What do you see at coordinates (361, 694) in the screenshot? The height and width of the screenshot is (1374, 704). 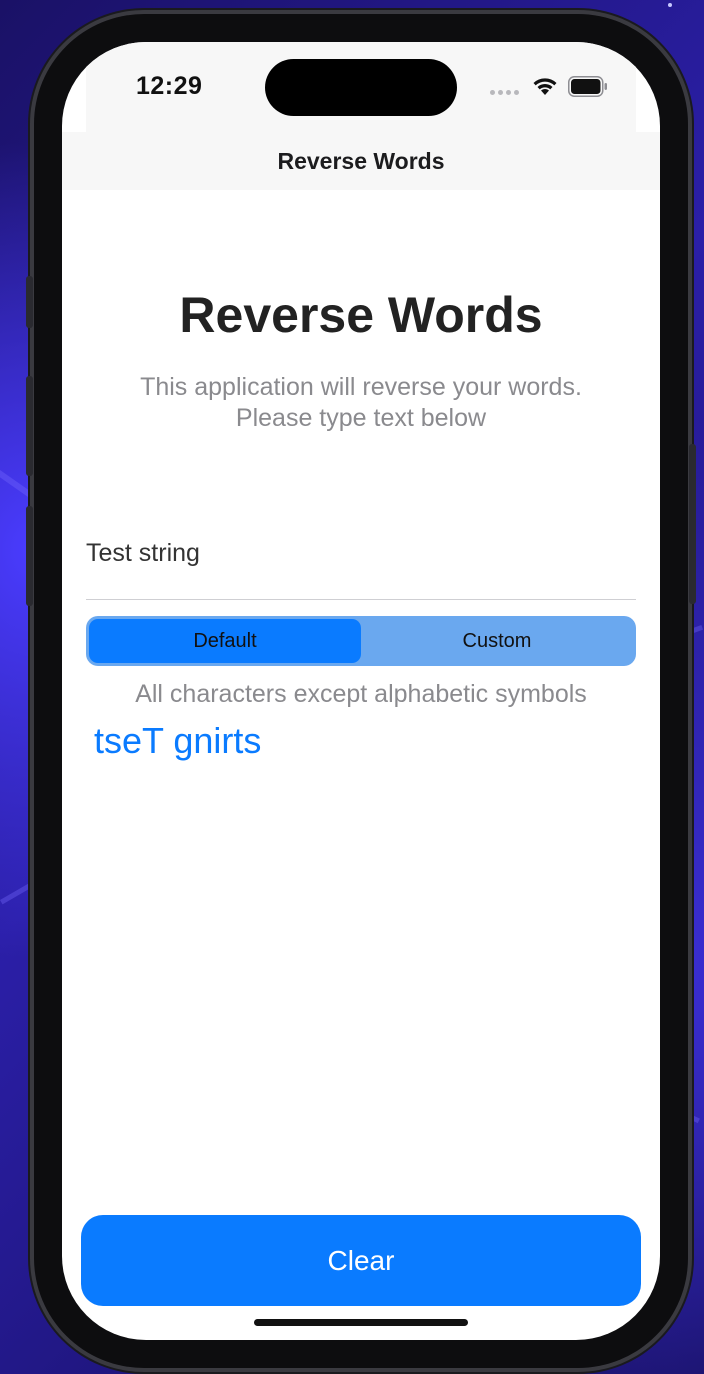 I see `mode-hint: All characters except alphabetic symbols` at bounding box center [361, 694].